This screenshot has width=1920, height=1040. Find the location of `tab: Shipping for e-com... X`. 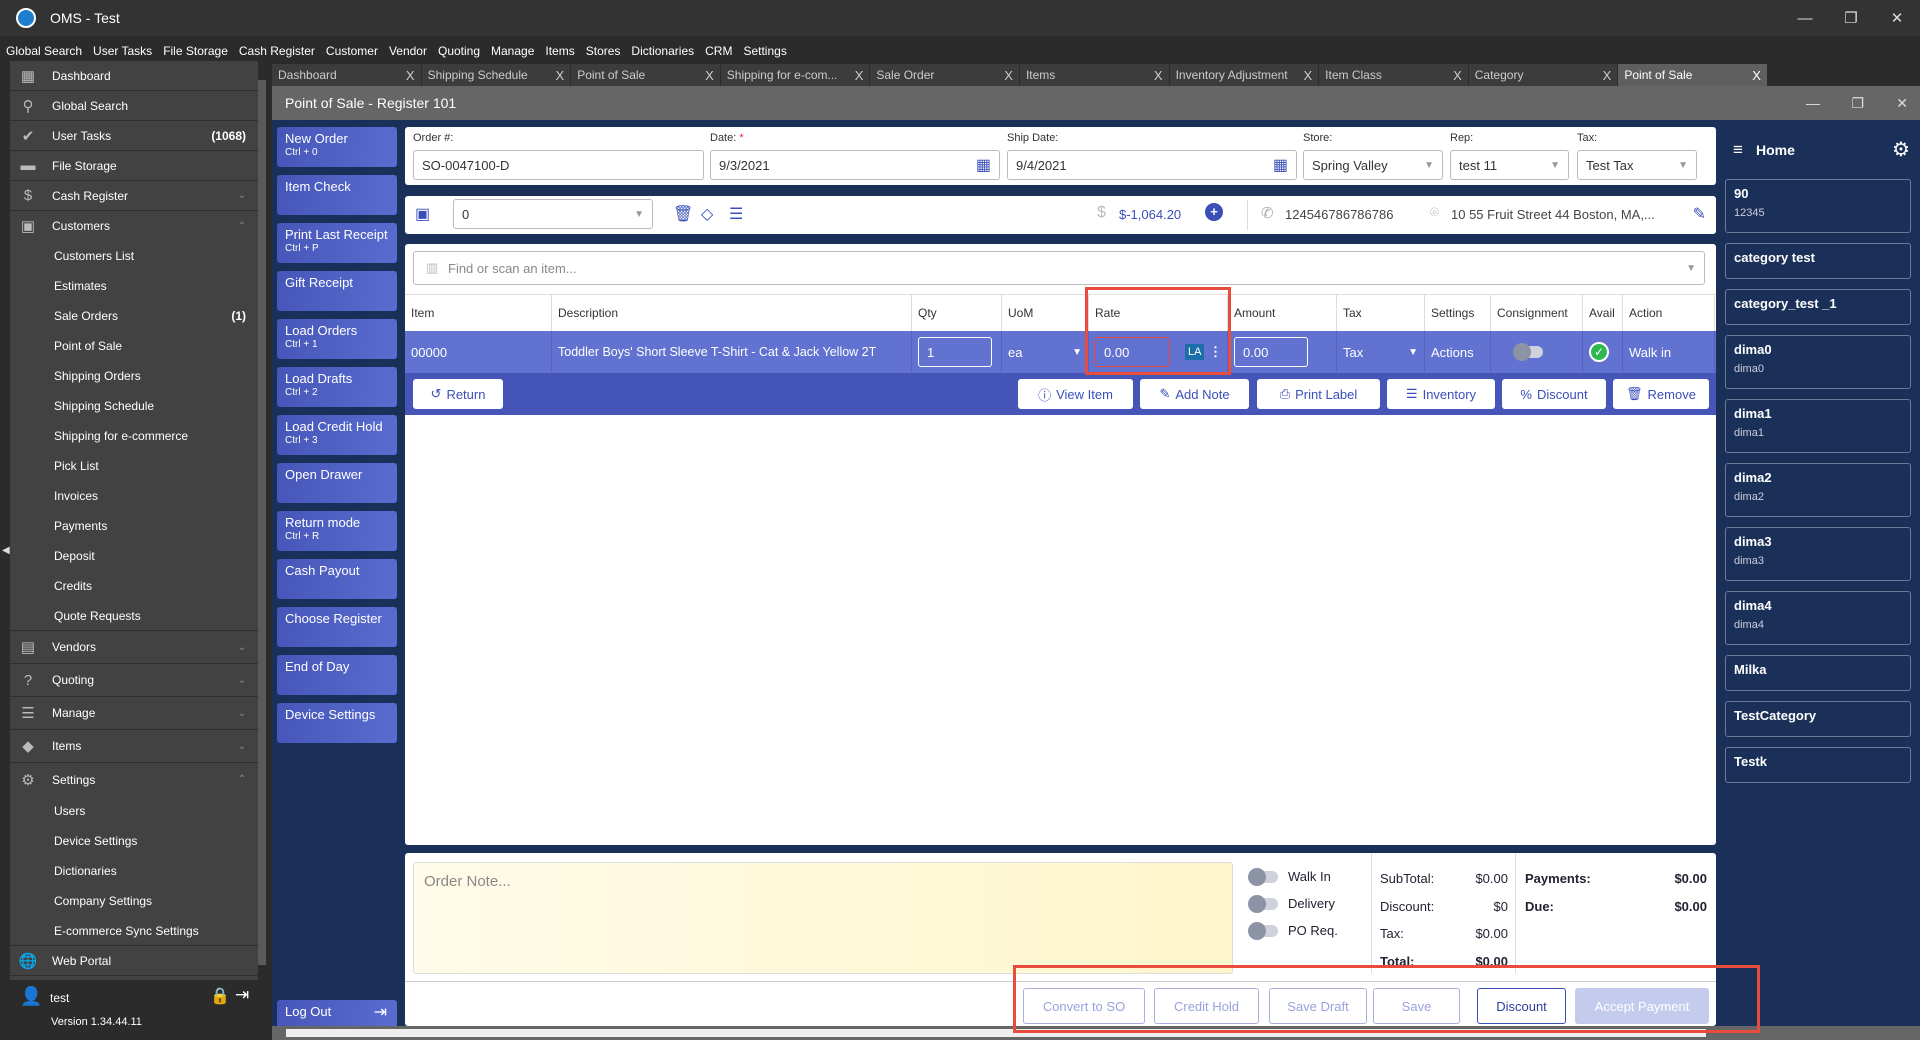

tab: Shipping for e-com... X is located at coordinates (795, 75).